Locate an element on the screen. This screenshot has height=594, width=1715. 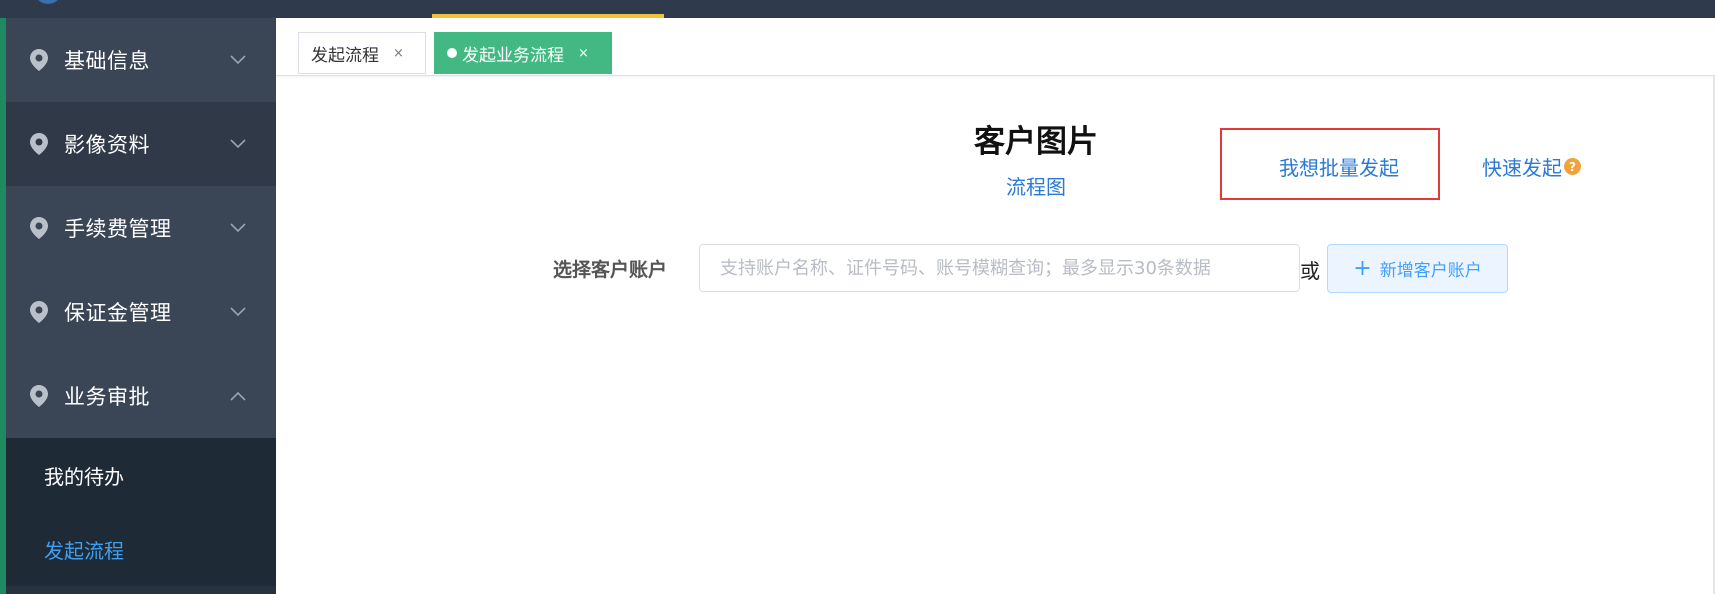
sidebar-item-label: 保证金管理 is located at coordinates (118, 313).